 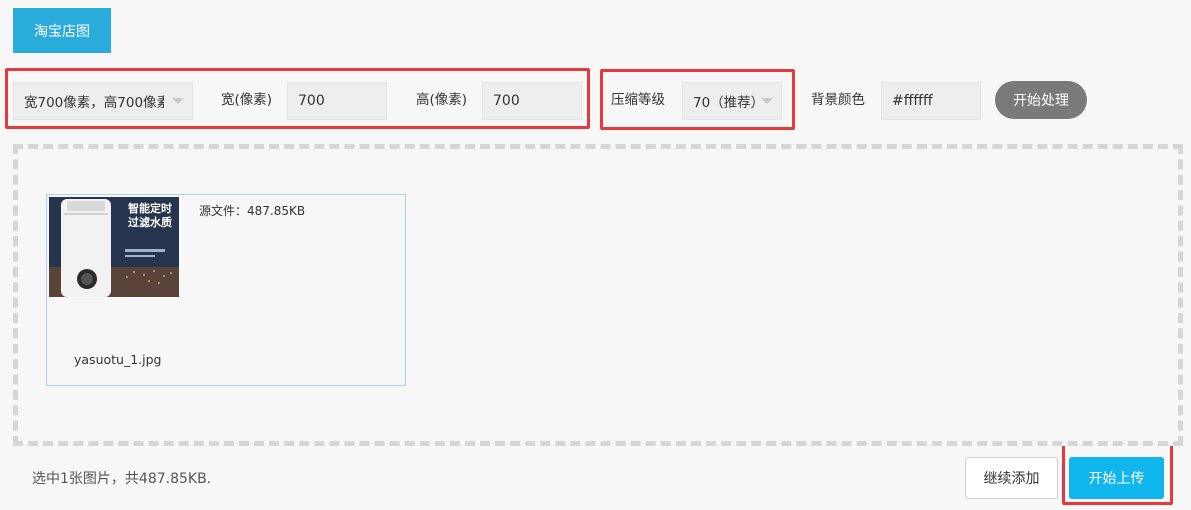 What do you see at coordinates (1041, 100) in the screenshot?
I see `start-processing-button: 开始处理` at bounding box center [1041, 100].